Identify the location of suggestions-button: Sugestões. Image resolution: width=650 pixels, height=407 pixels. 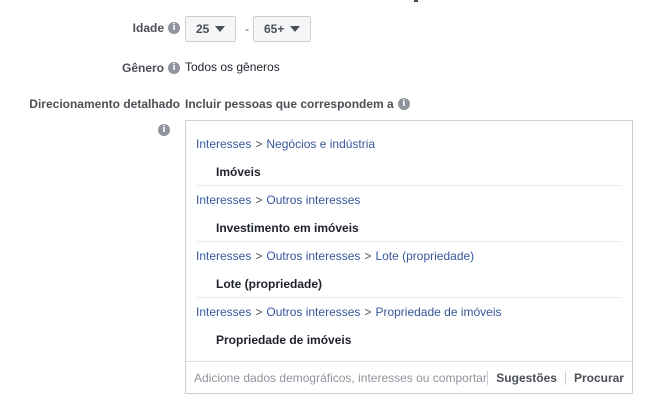
(526, 378).